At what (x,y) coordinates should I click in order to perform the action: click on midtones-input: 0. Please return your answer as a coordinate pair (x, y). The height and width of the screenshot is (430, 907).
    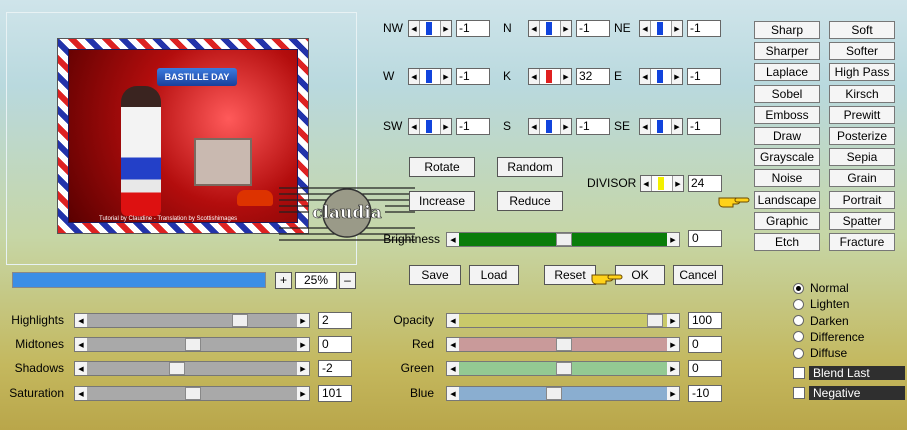
    Looking at the image, I should click on (335, 344).